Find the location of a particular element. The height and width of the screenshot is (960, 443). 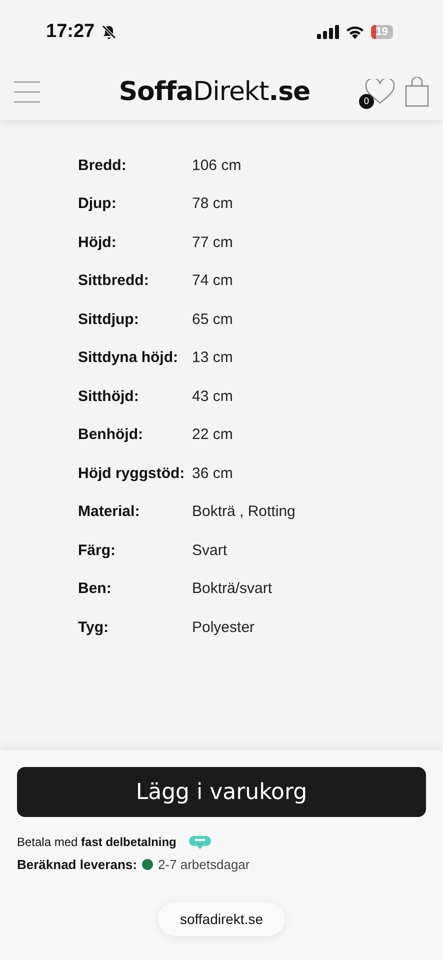

spec-label: Benhöjd: is located at coordinates (111, 435).